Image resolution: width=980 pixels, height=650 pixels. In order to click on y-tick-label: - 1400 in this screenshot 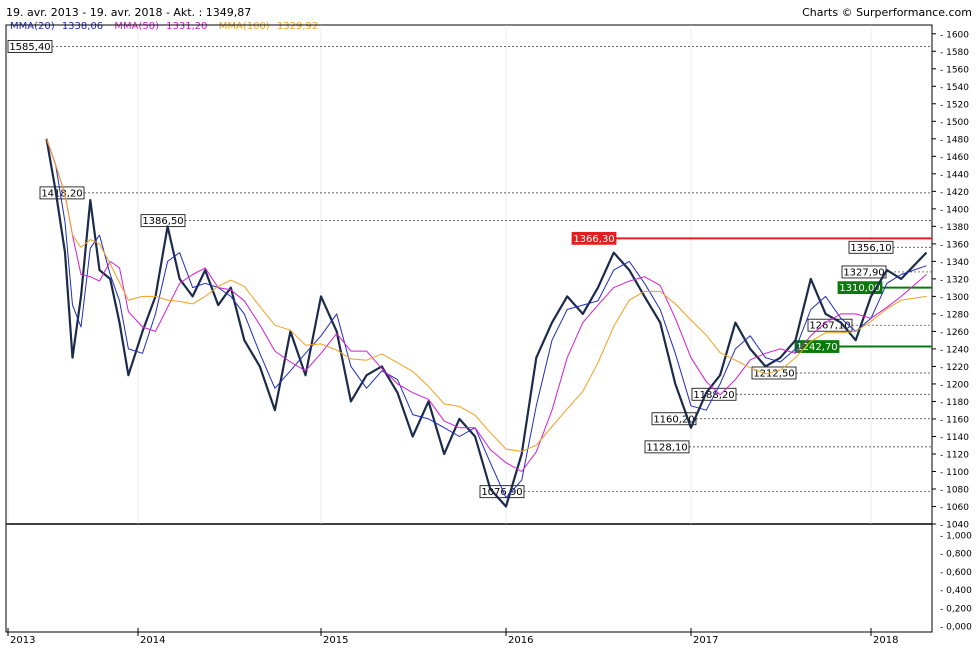, I will do `click(954, 210)`.